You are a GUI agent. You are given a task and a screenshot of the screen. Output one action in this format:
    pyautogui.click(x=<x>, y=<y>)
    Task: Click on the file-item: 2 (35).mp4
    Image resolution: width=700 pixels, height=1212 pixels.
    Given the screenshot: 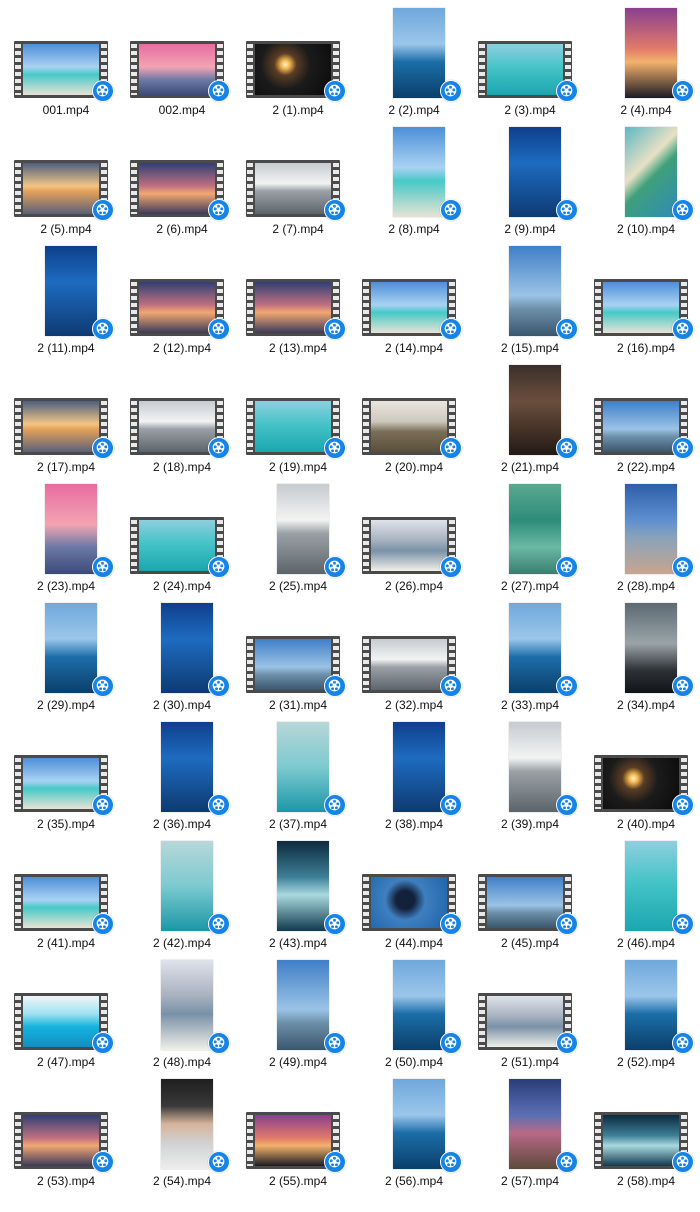 What is the action you would take?
    pyautogui.click(x=66, y=776)
    